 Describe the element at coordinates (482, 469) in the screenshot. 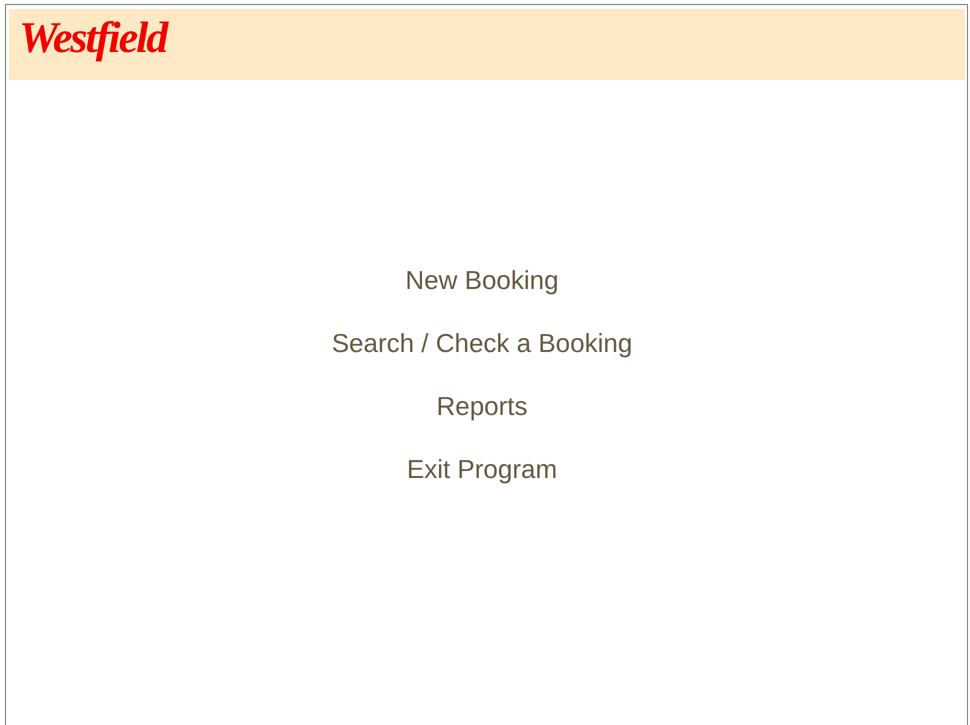

I see `menu-link: Exit Program` at that location.